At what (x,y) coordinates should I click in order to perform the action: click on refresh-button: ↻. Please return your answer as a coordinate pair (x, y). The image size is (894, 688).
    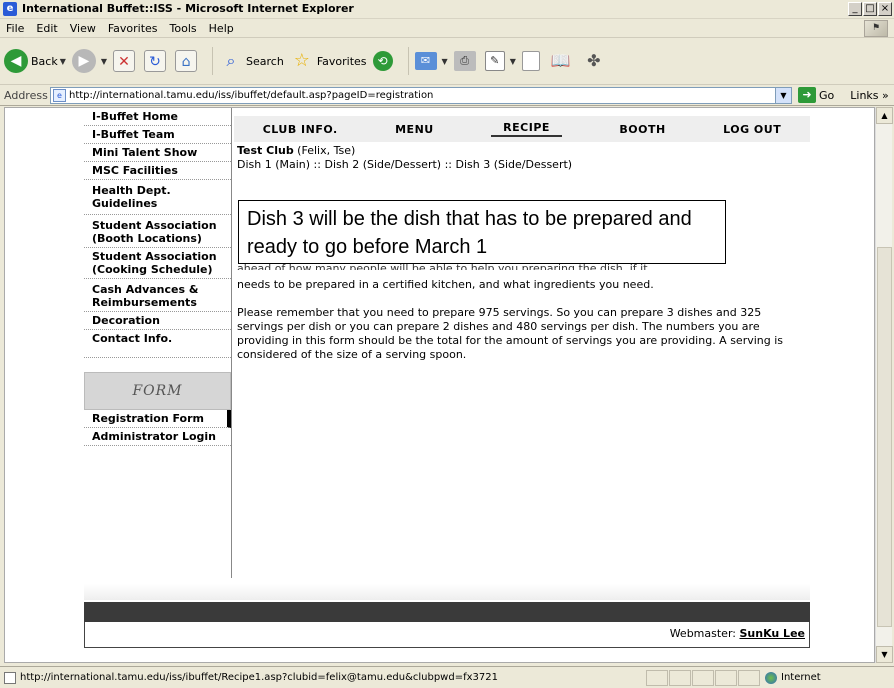
    Looking at the image, I should click on (156, 61).